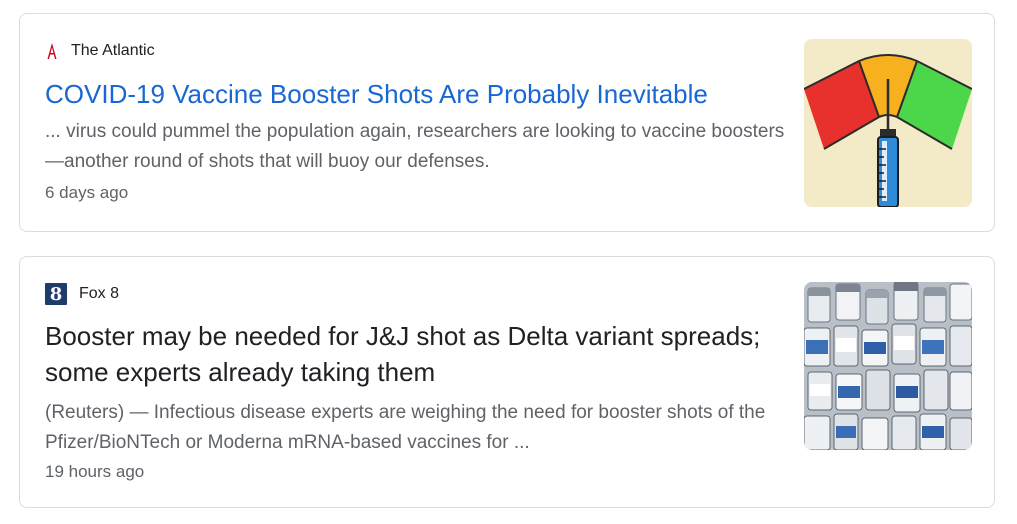  What do you see at coordinates (113, 50) in the screenshot?
I see `source-name: The Atlantic` at bounding box center [113, 50].